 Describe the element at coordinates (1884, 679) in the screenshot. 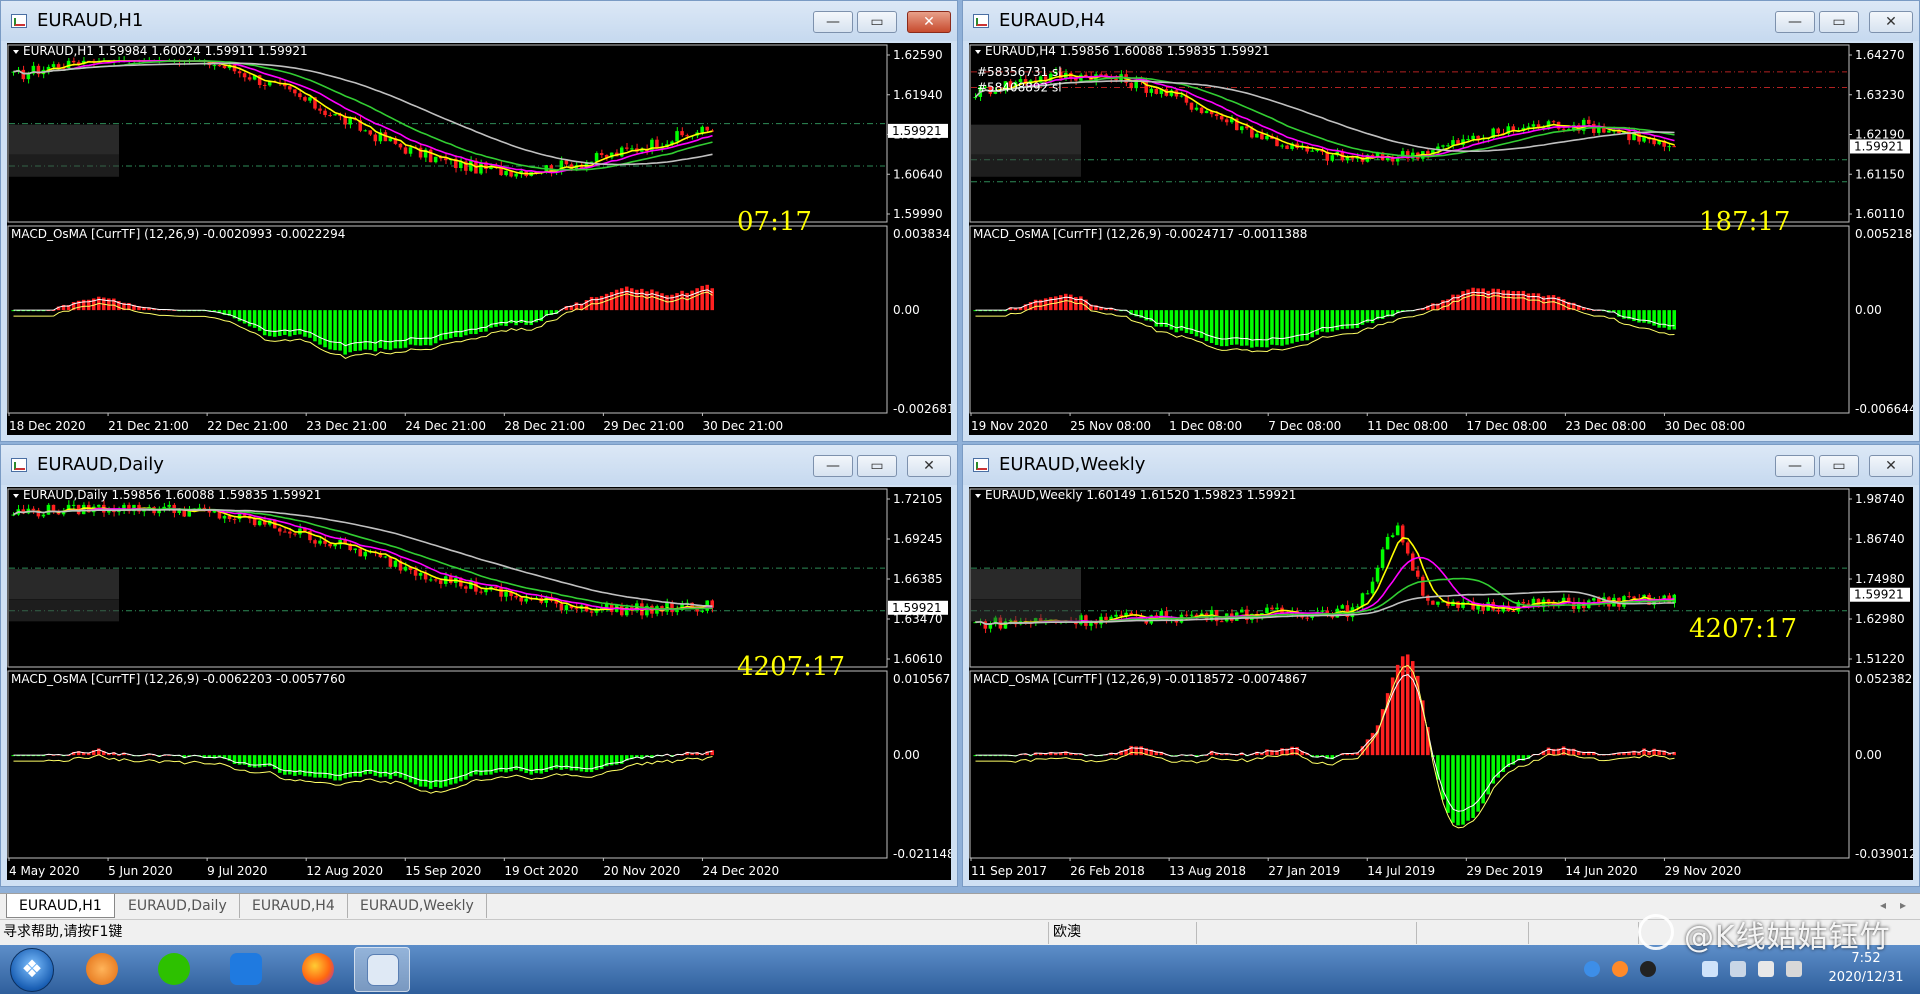

I see `macd-scale-label: 0.0523829` at that location.